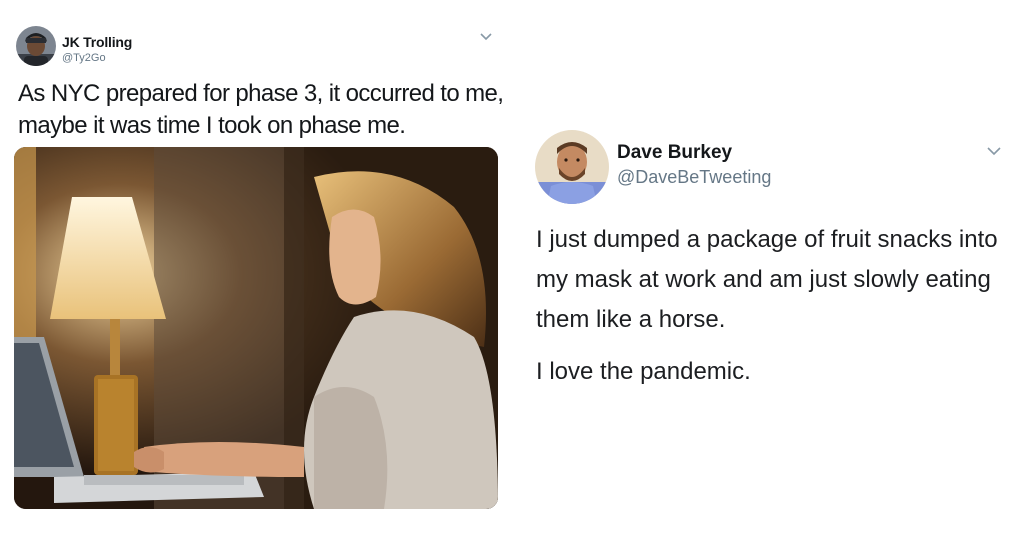 The width and height of the screenshot is (1024, 536). Describe the element at coordinates (643, 371) in the screenshot. I see `tweet-paragraph: I love the pandemic.` at that location.